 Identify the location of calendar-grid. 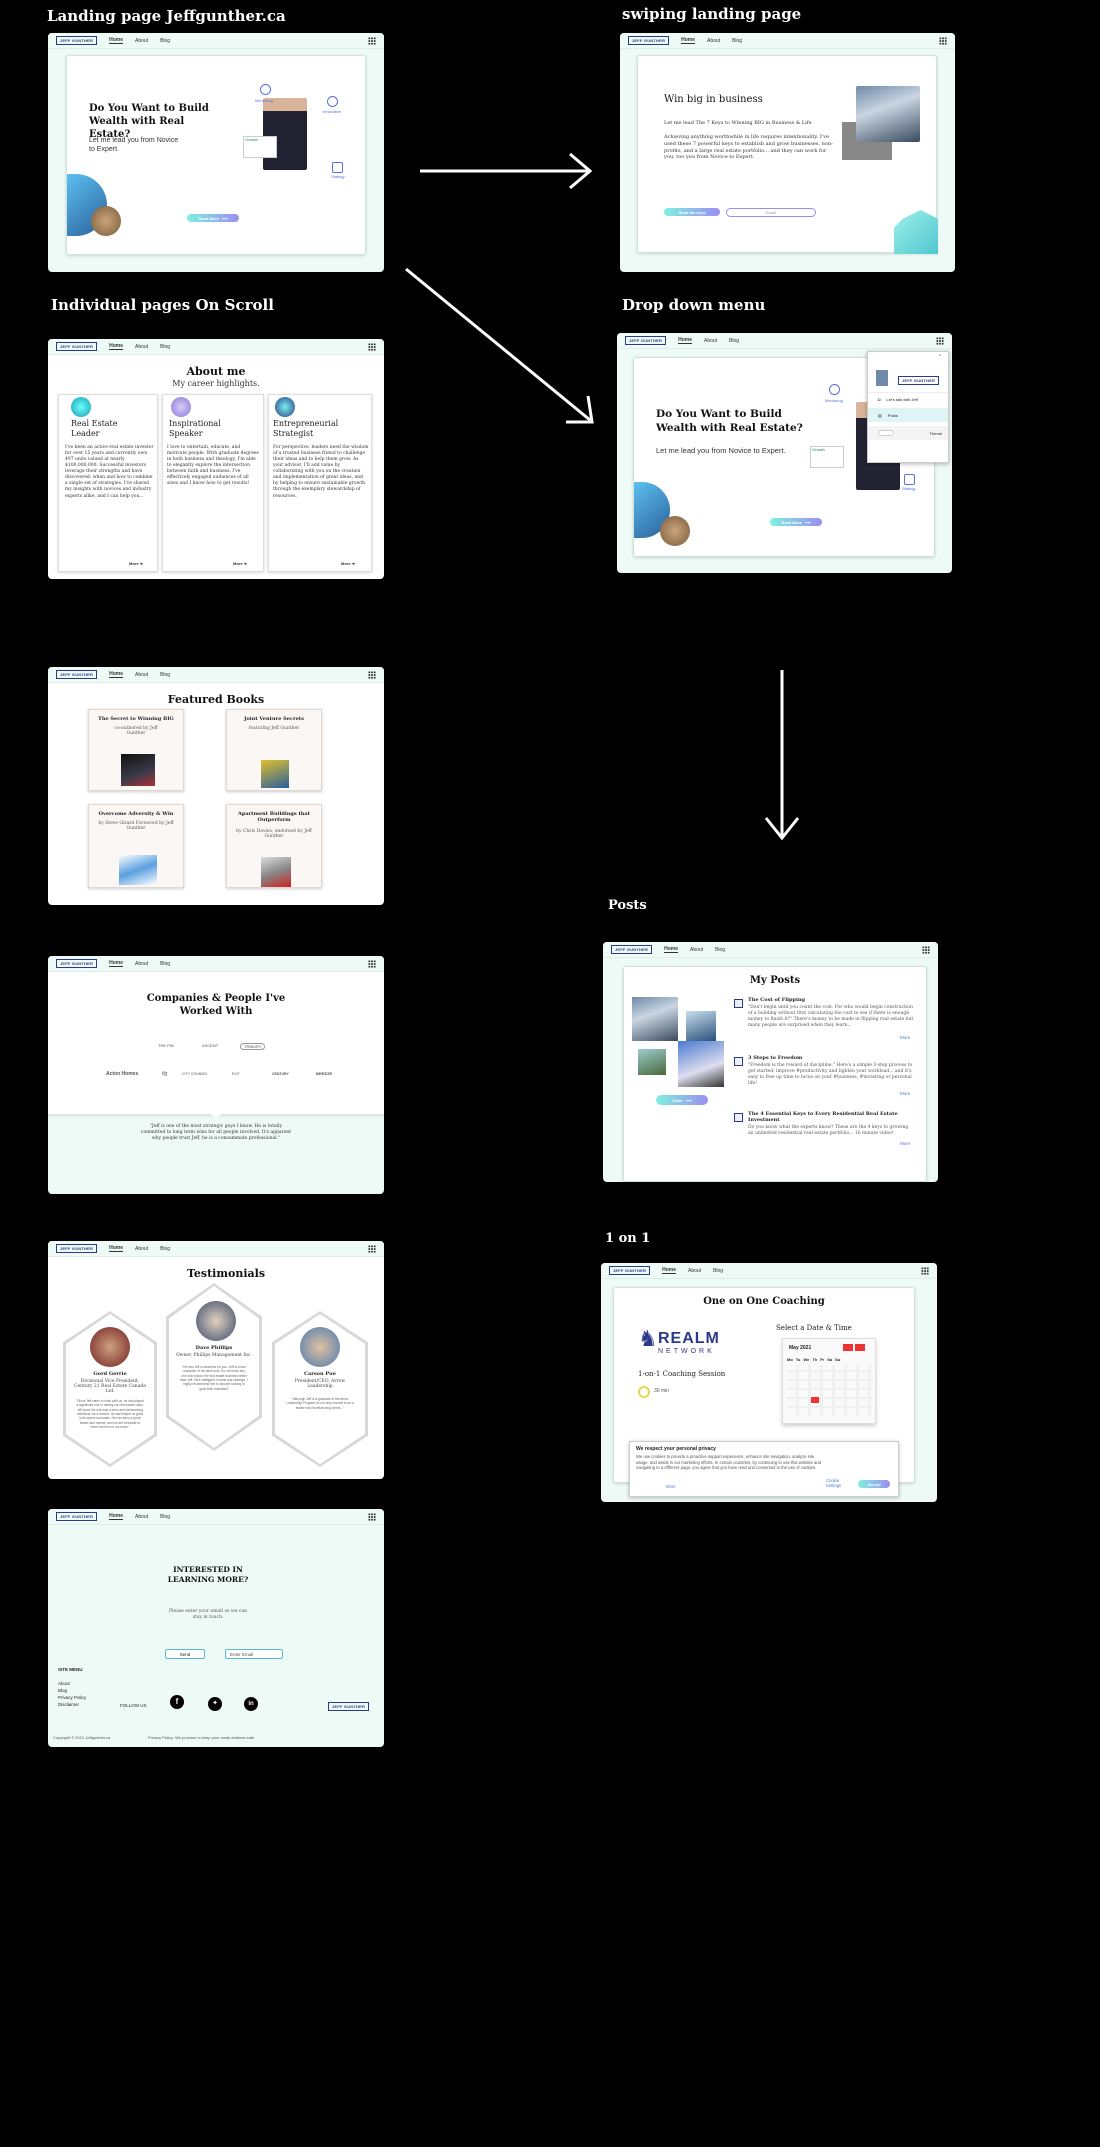
(830, 1390).